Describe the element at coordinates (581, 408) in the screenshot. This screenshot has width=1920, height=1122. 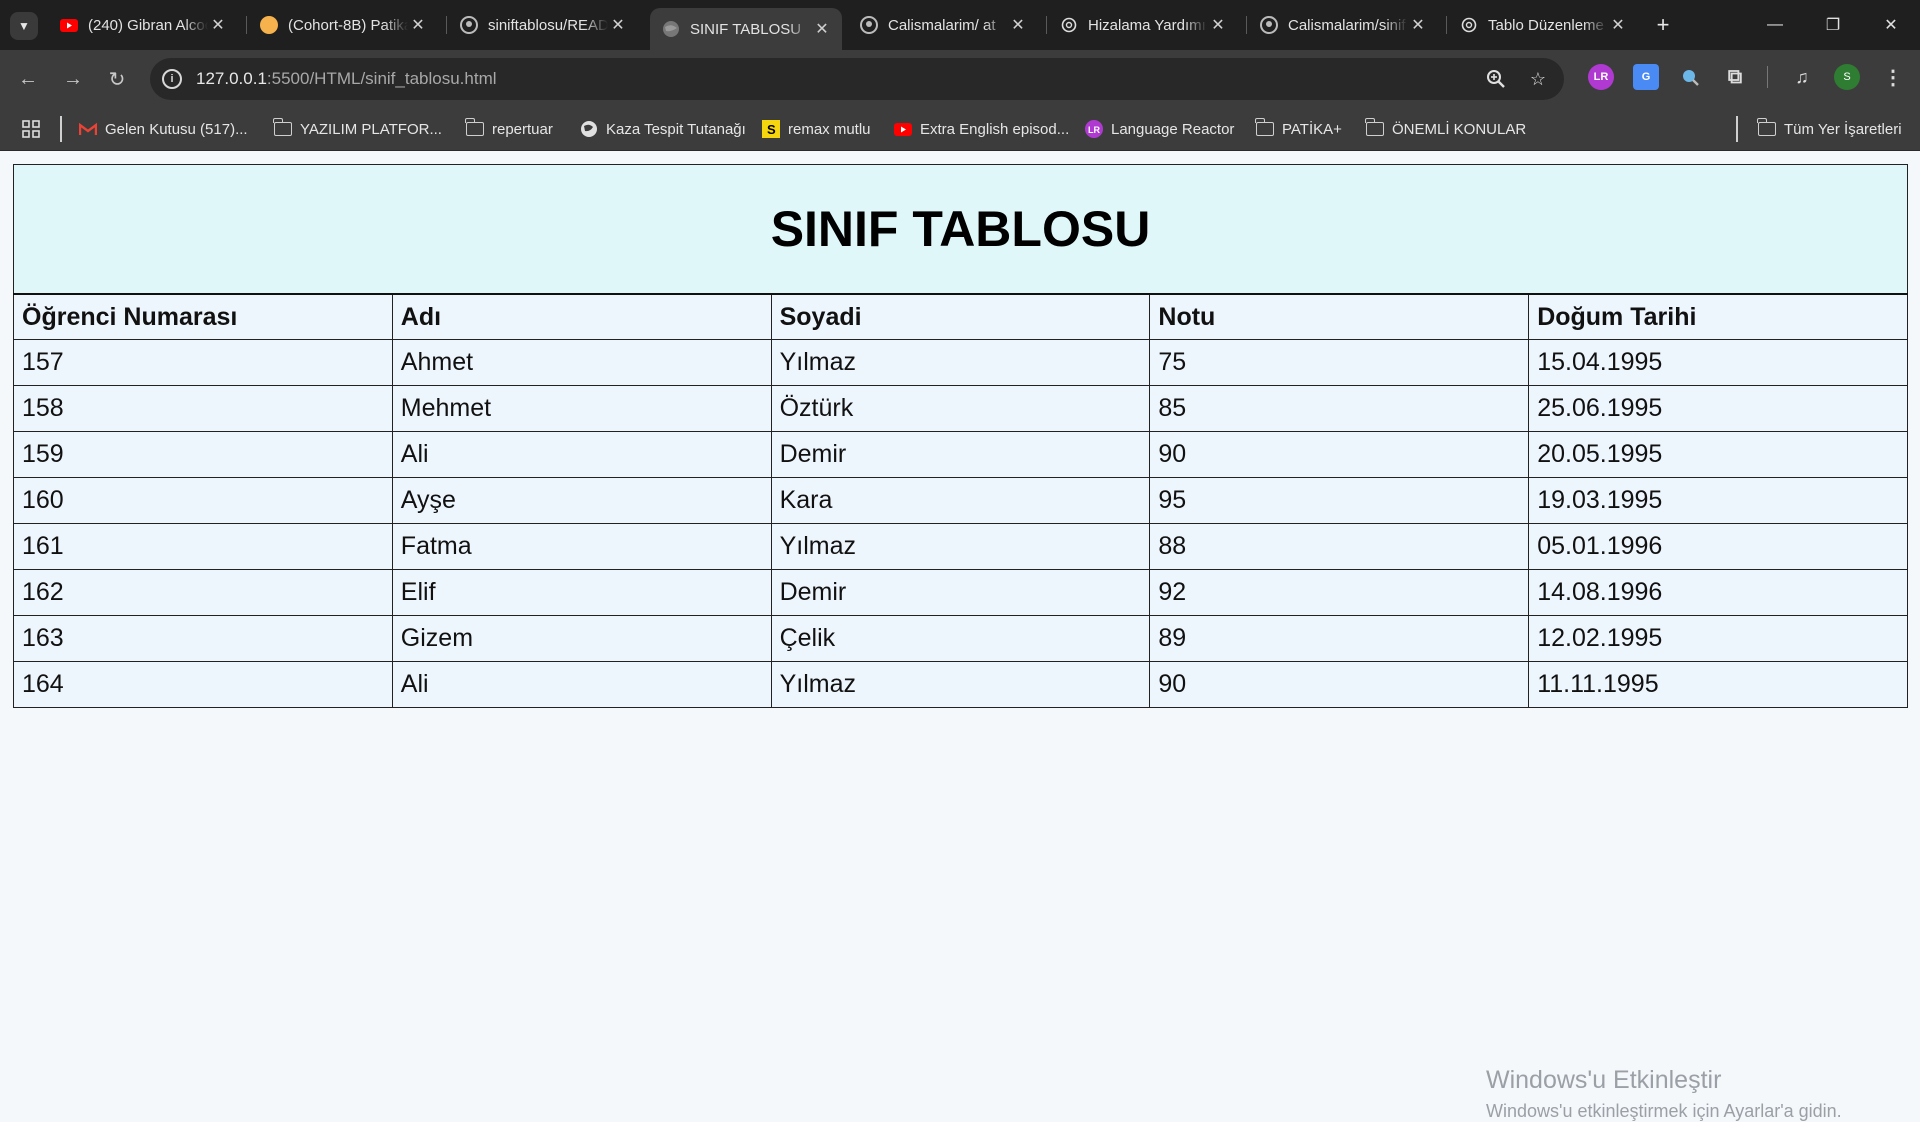
I see `table-cell: Mehmet` at that location.